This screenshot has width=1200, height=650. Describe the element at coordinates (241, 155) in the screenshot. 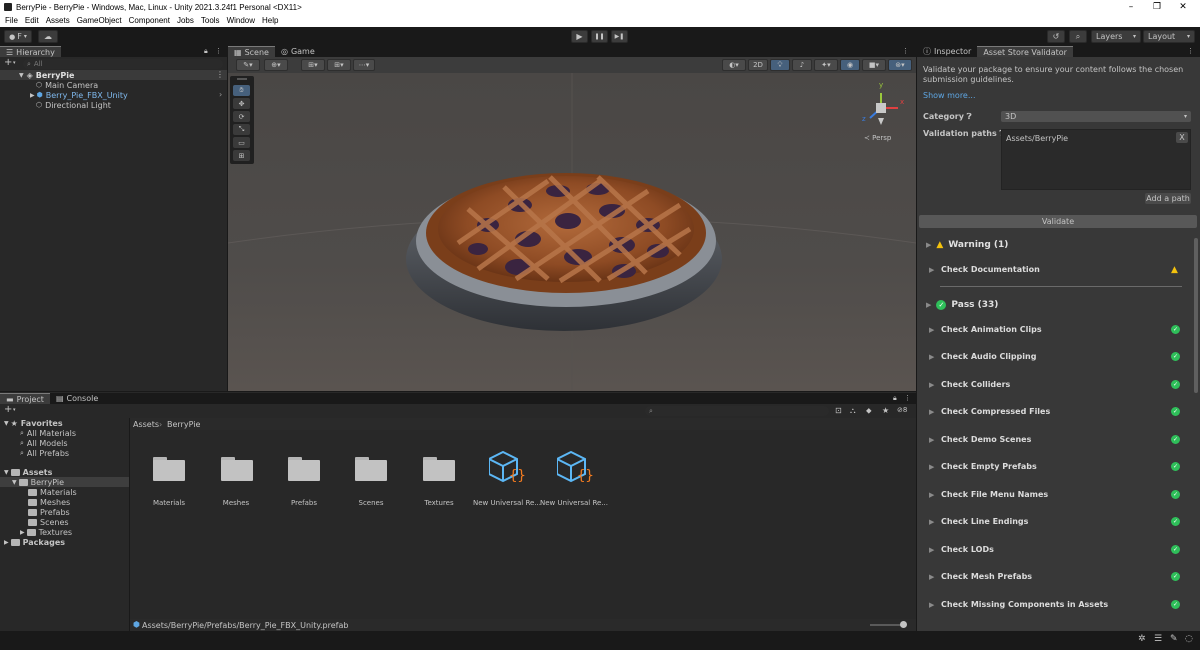

I see `transform-tool: ⊞` at that location.